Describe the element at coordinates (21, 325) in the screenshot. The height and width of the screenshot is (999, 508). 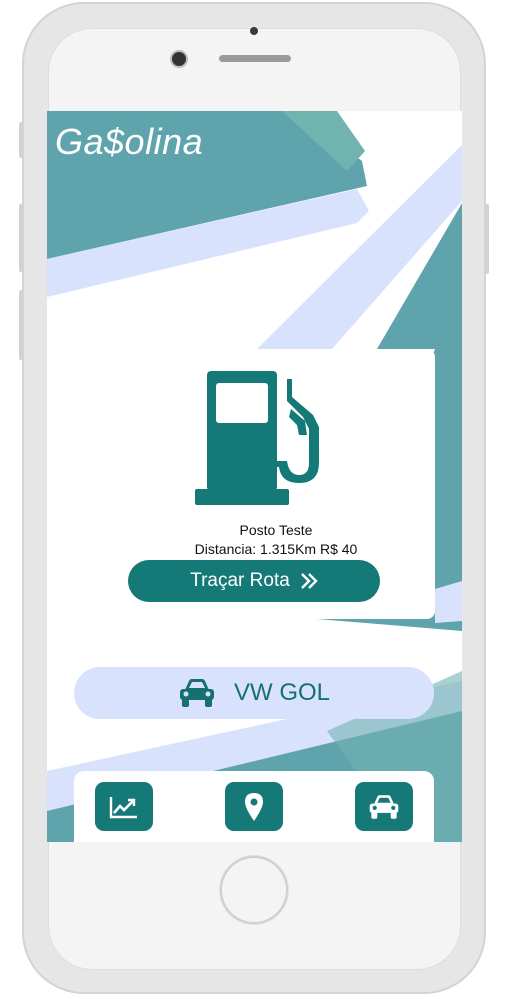
I see `volume-down-button` at that location.